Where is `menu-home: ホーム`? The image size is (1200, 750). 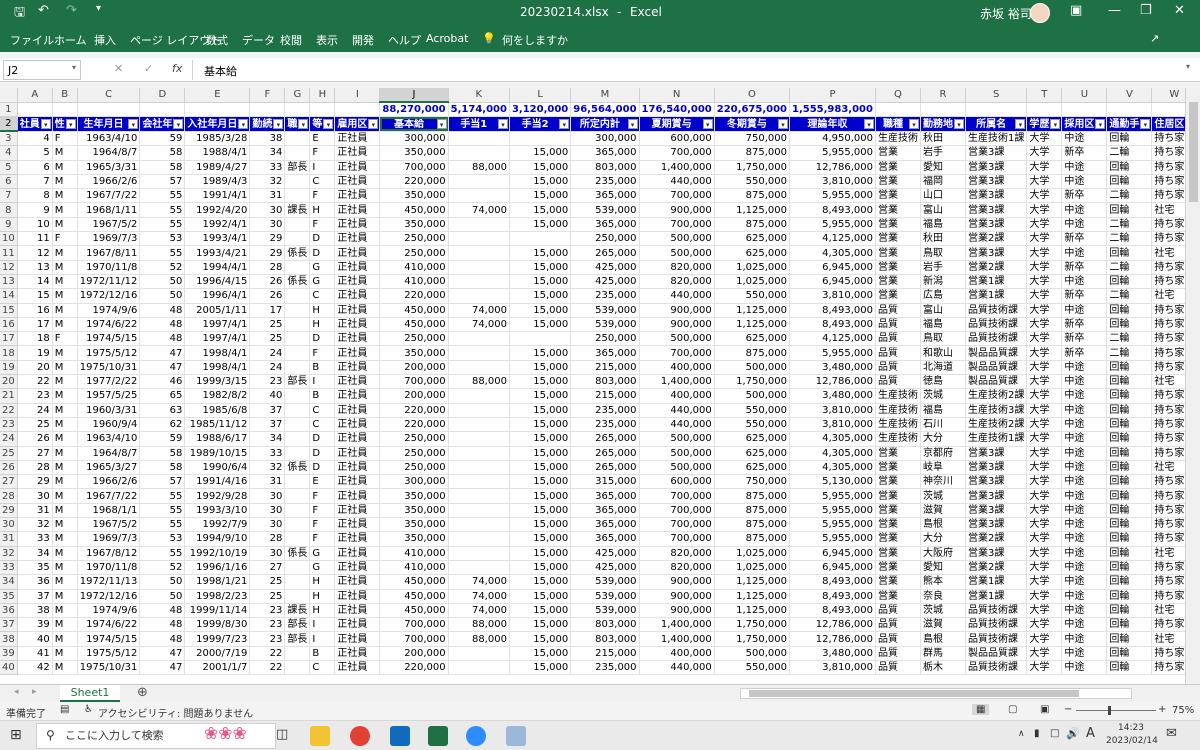 menu-home: ホーム is located at coordinates (70, 40).